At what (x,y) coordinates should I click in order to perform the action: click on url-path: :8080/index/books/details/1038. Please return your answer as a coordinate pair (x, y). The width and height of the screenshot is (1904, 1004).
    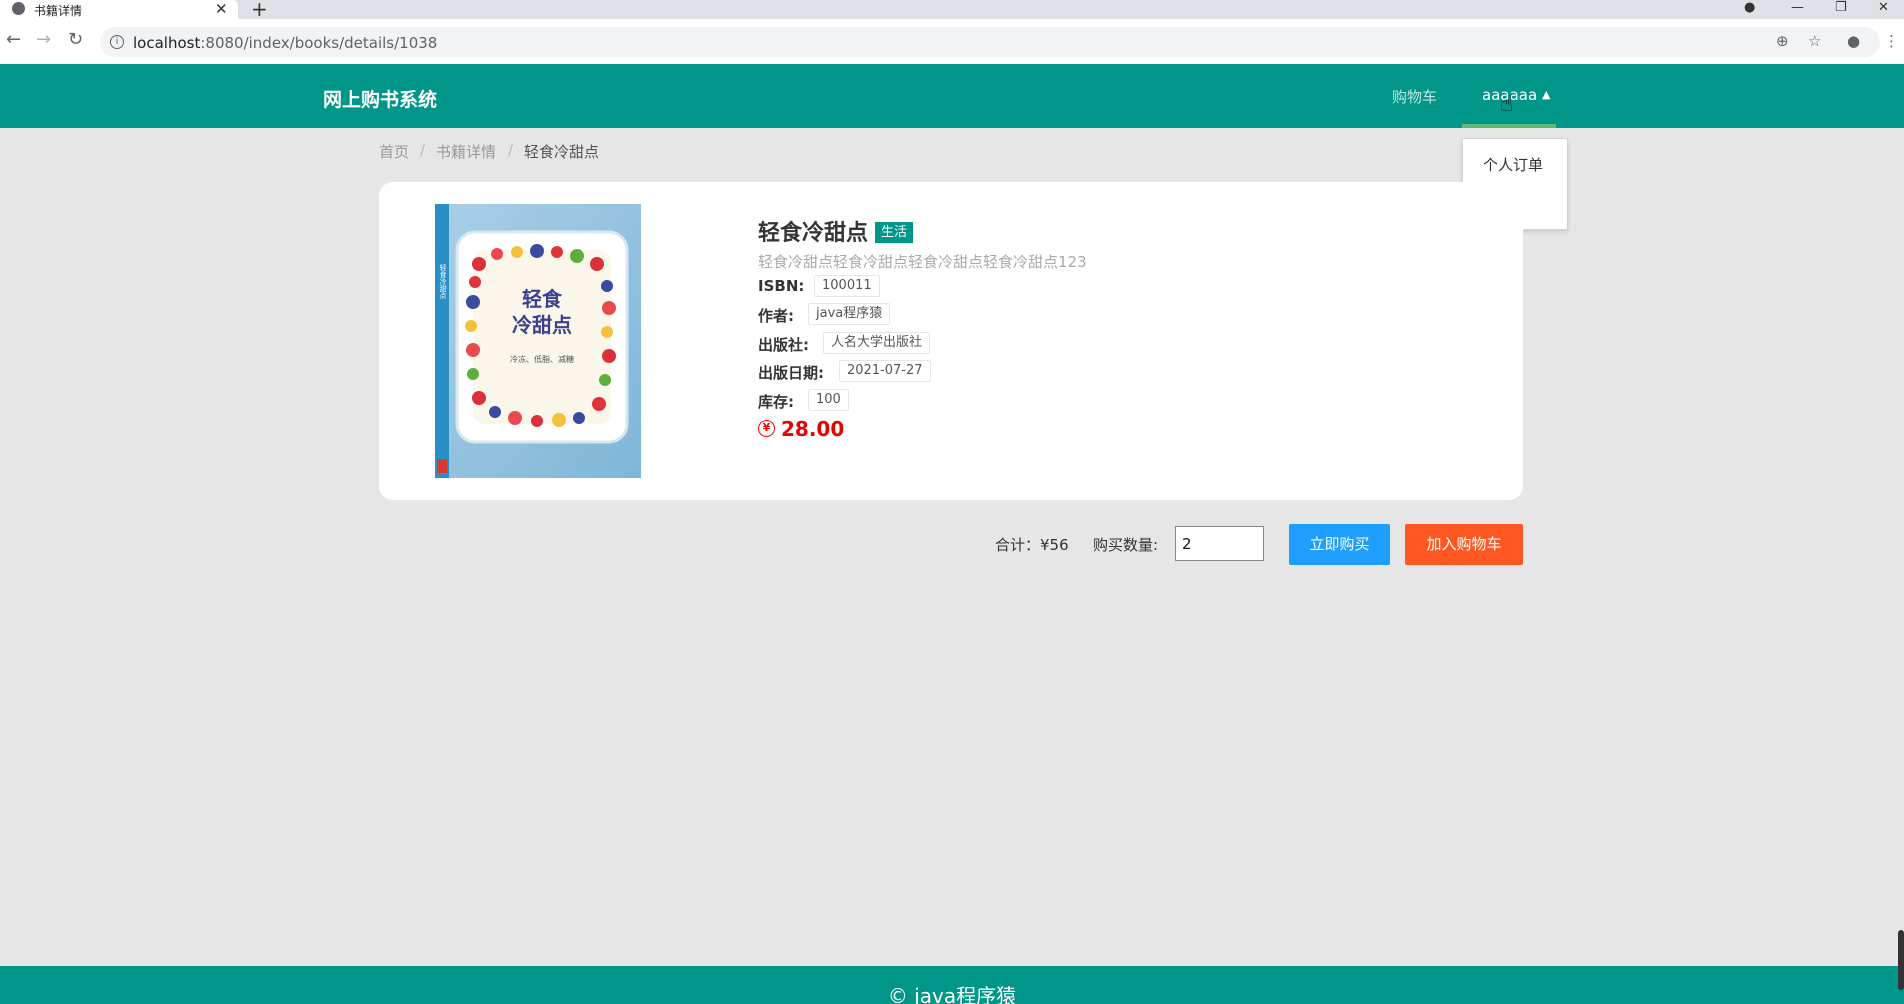
    Looking at the image, I should click on (319, 43).